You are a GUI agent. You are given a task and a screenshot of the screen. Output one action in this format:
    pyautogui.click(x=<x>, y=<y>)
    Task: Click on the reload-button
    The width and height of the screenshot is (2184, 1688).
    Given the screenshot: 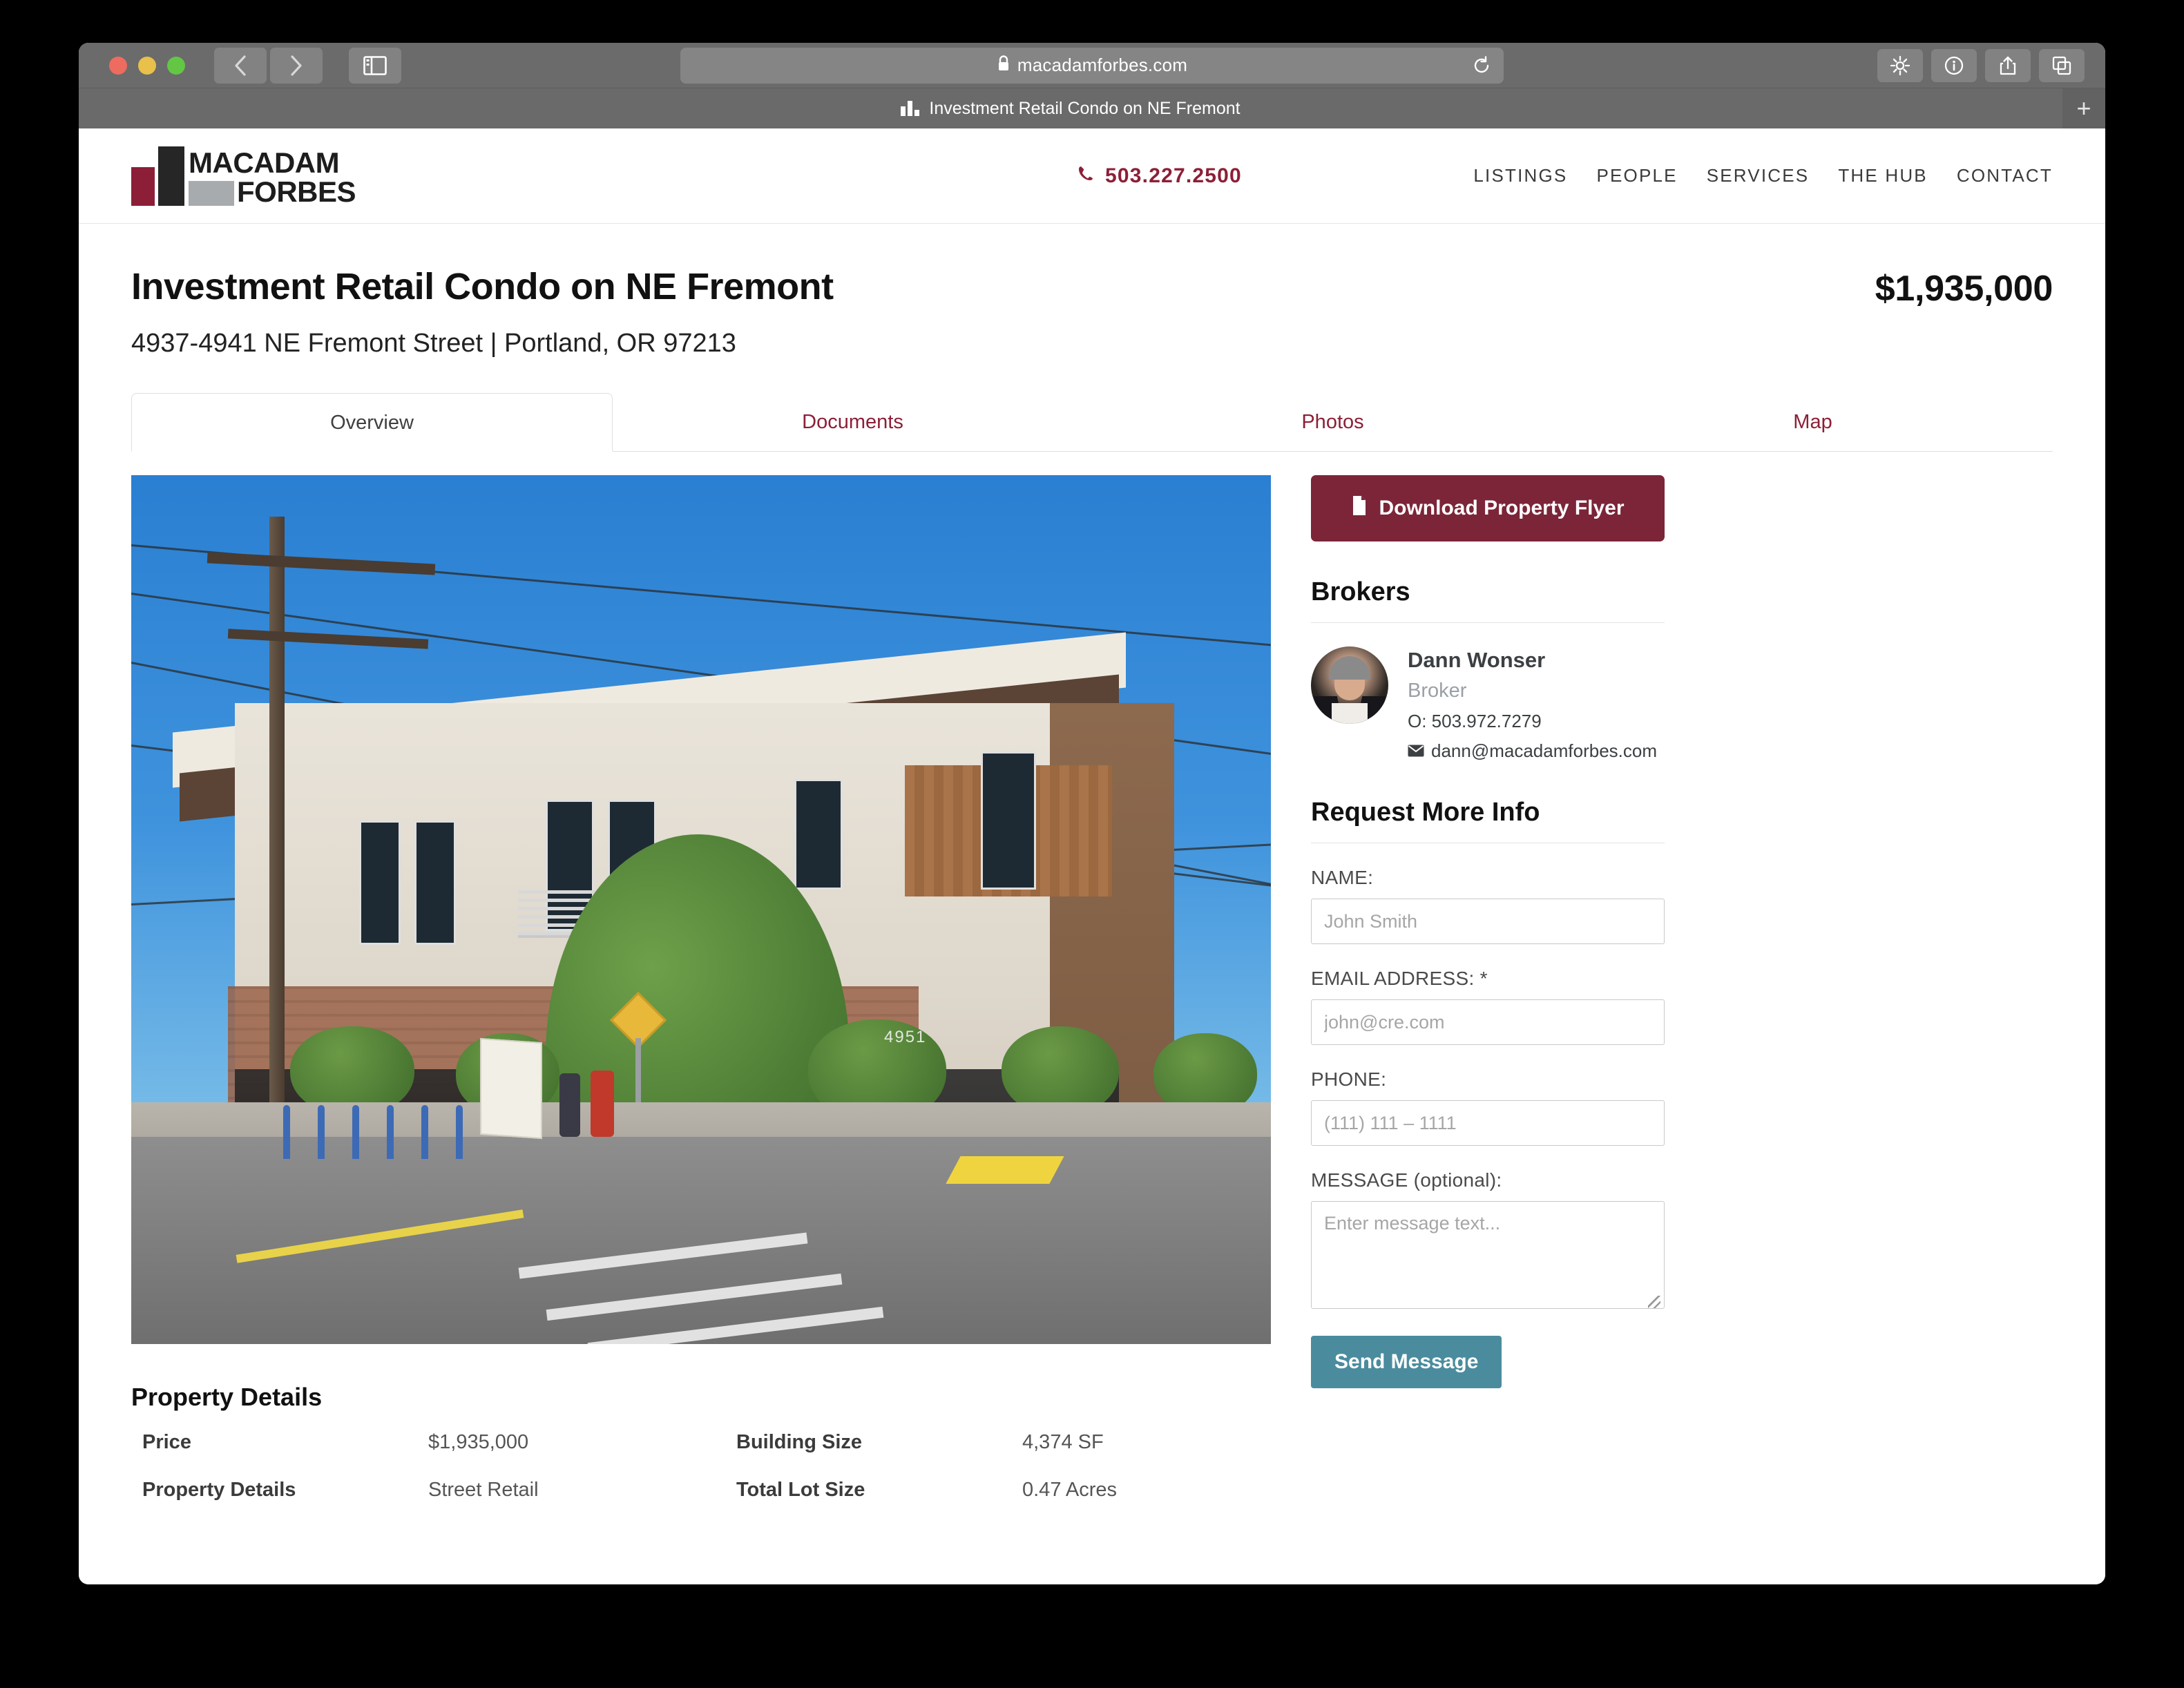 What is the action you would take?
    pyautogui.click(x=1481, y=65)
    